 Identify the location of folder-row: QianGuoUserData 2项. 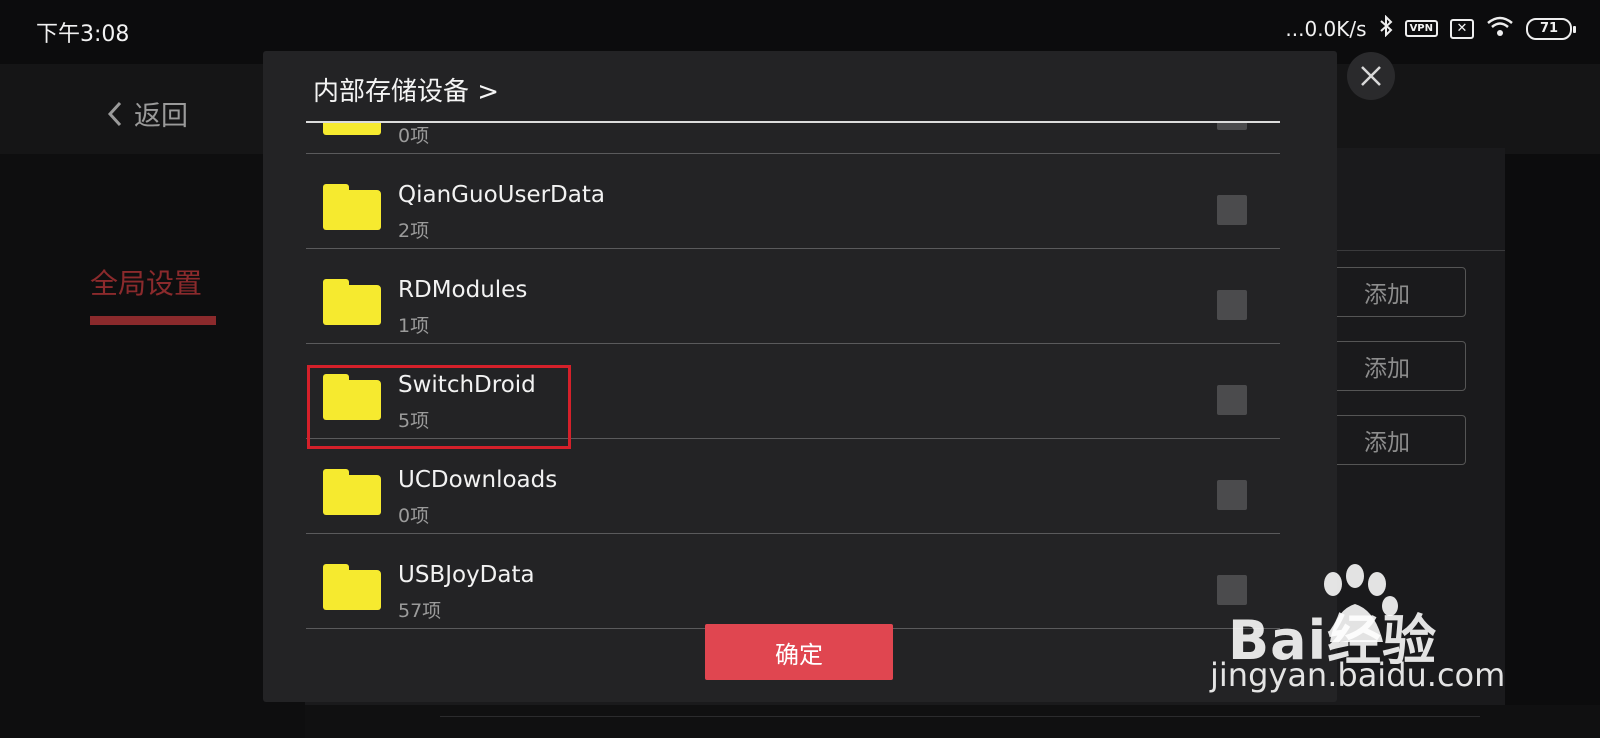
(793, 201).